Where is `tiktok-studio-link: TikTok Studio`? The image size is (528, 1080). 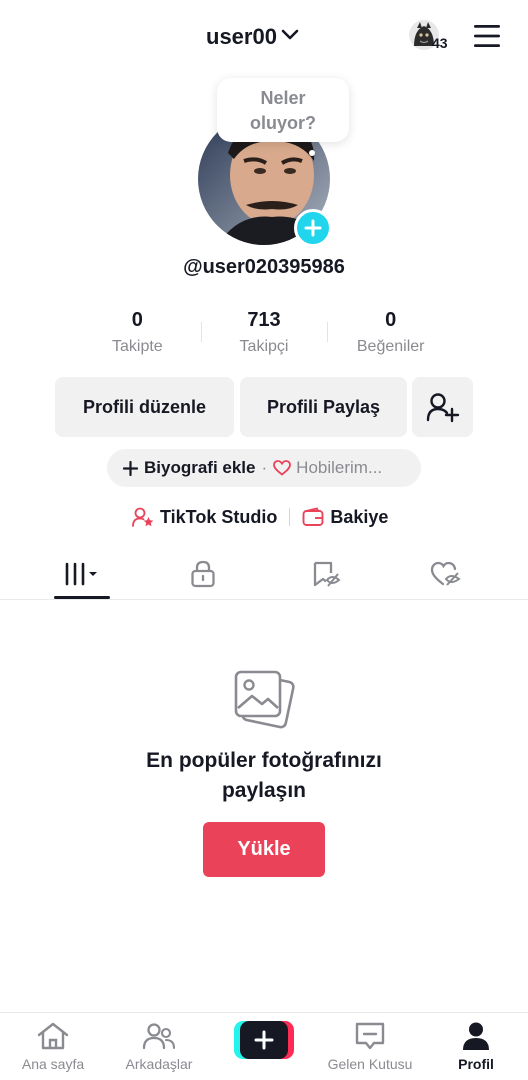 tiktok-studio-link: TikTok Studio is located at coordinates (204, 517).